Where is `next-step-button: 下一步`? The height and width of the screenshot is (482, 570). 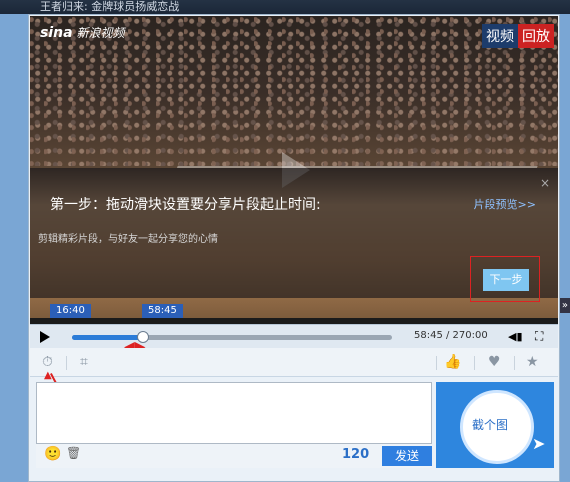
next-step-button: 下一步 is located at coordinates (506, 280).